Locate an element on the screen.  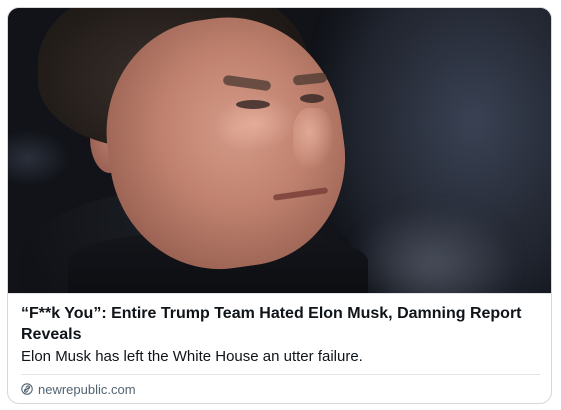
image-divider is located at coordinates (279, 293).